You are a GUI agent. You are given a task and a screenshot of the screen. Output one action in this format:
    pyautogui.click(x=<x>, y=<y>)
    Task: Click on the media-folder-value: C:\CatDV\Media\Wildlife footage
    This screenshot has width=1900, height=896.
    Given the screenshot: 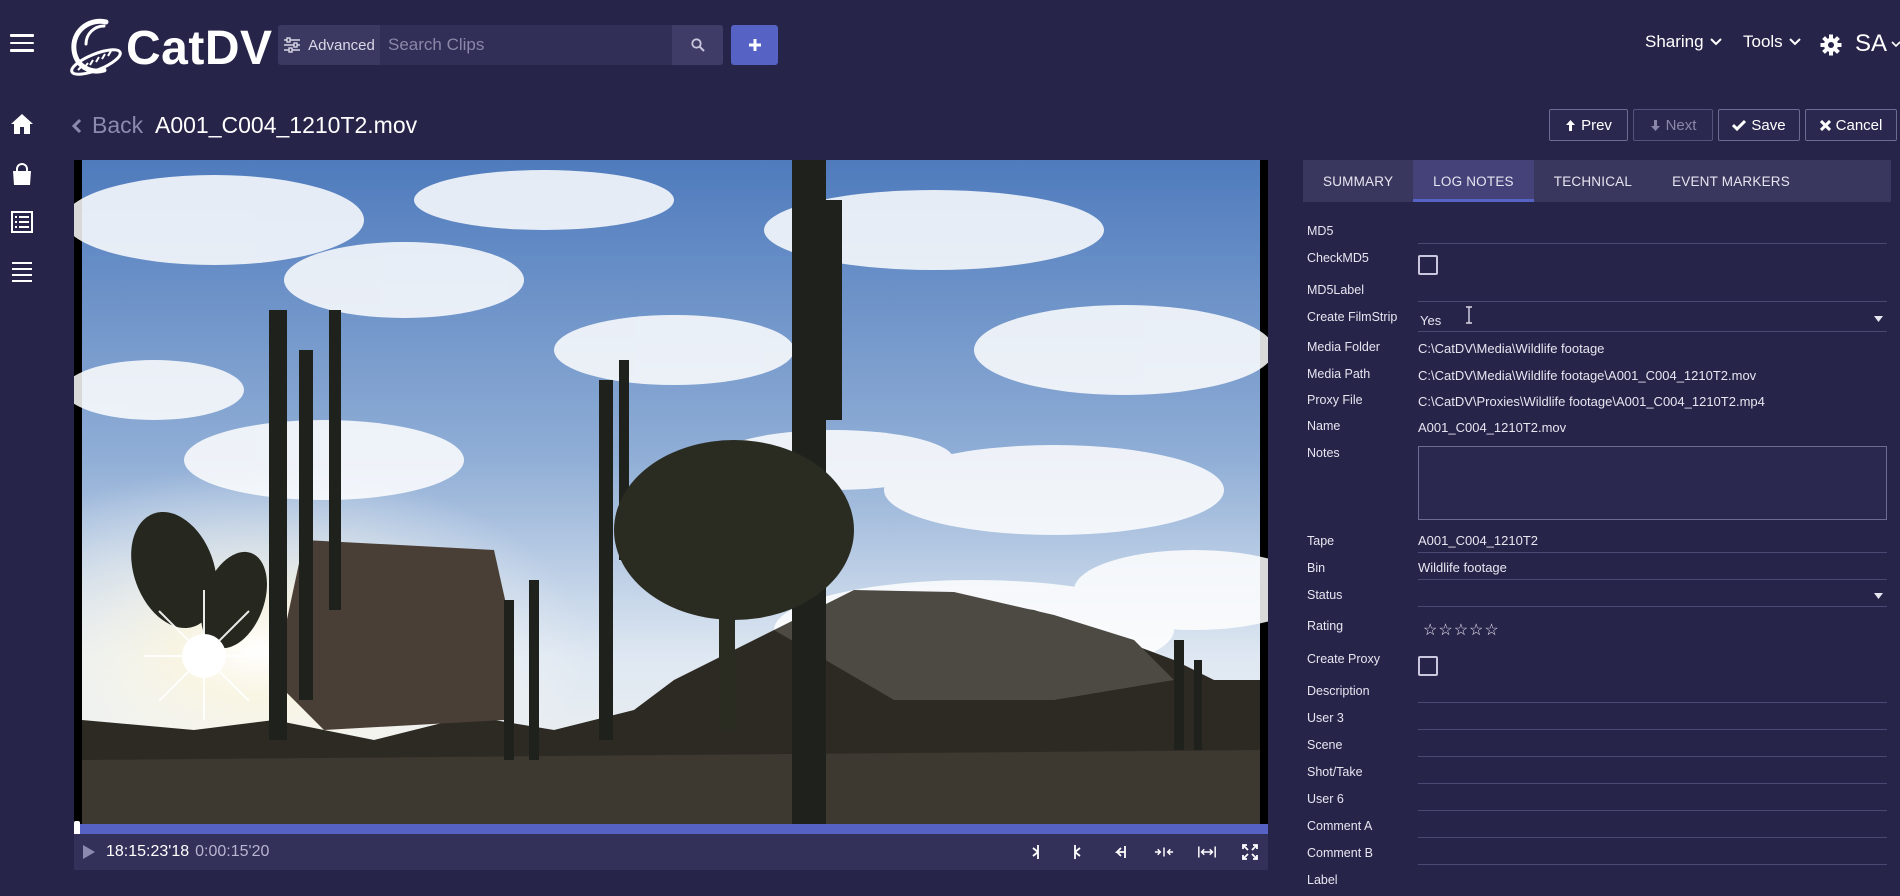 What is the action you would take?
    pyautogui.click(x=1511, y=348)
    